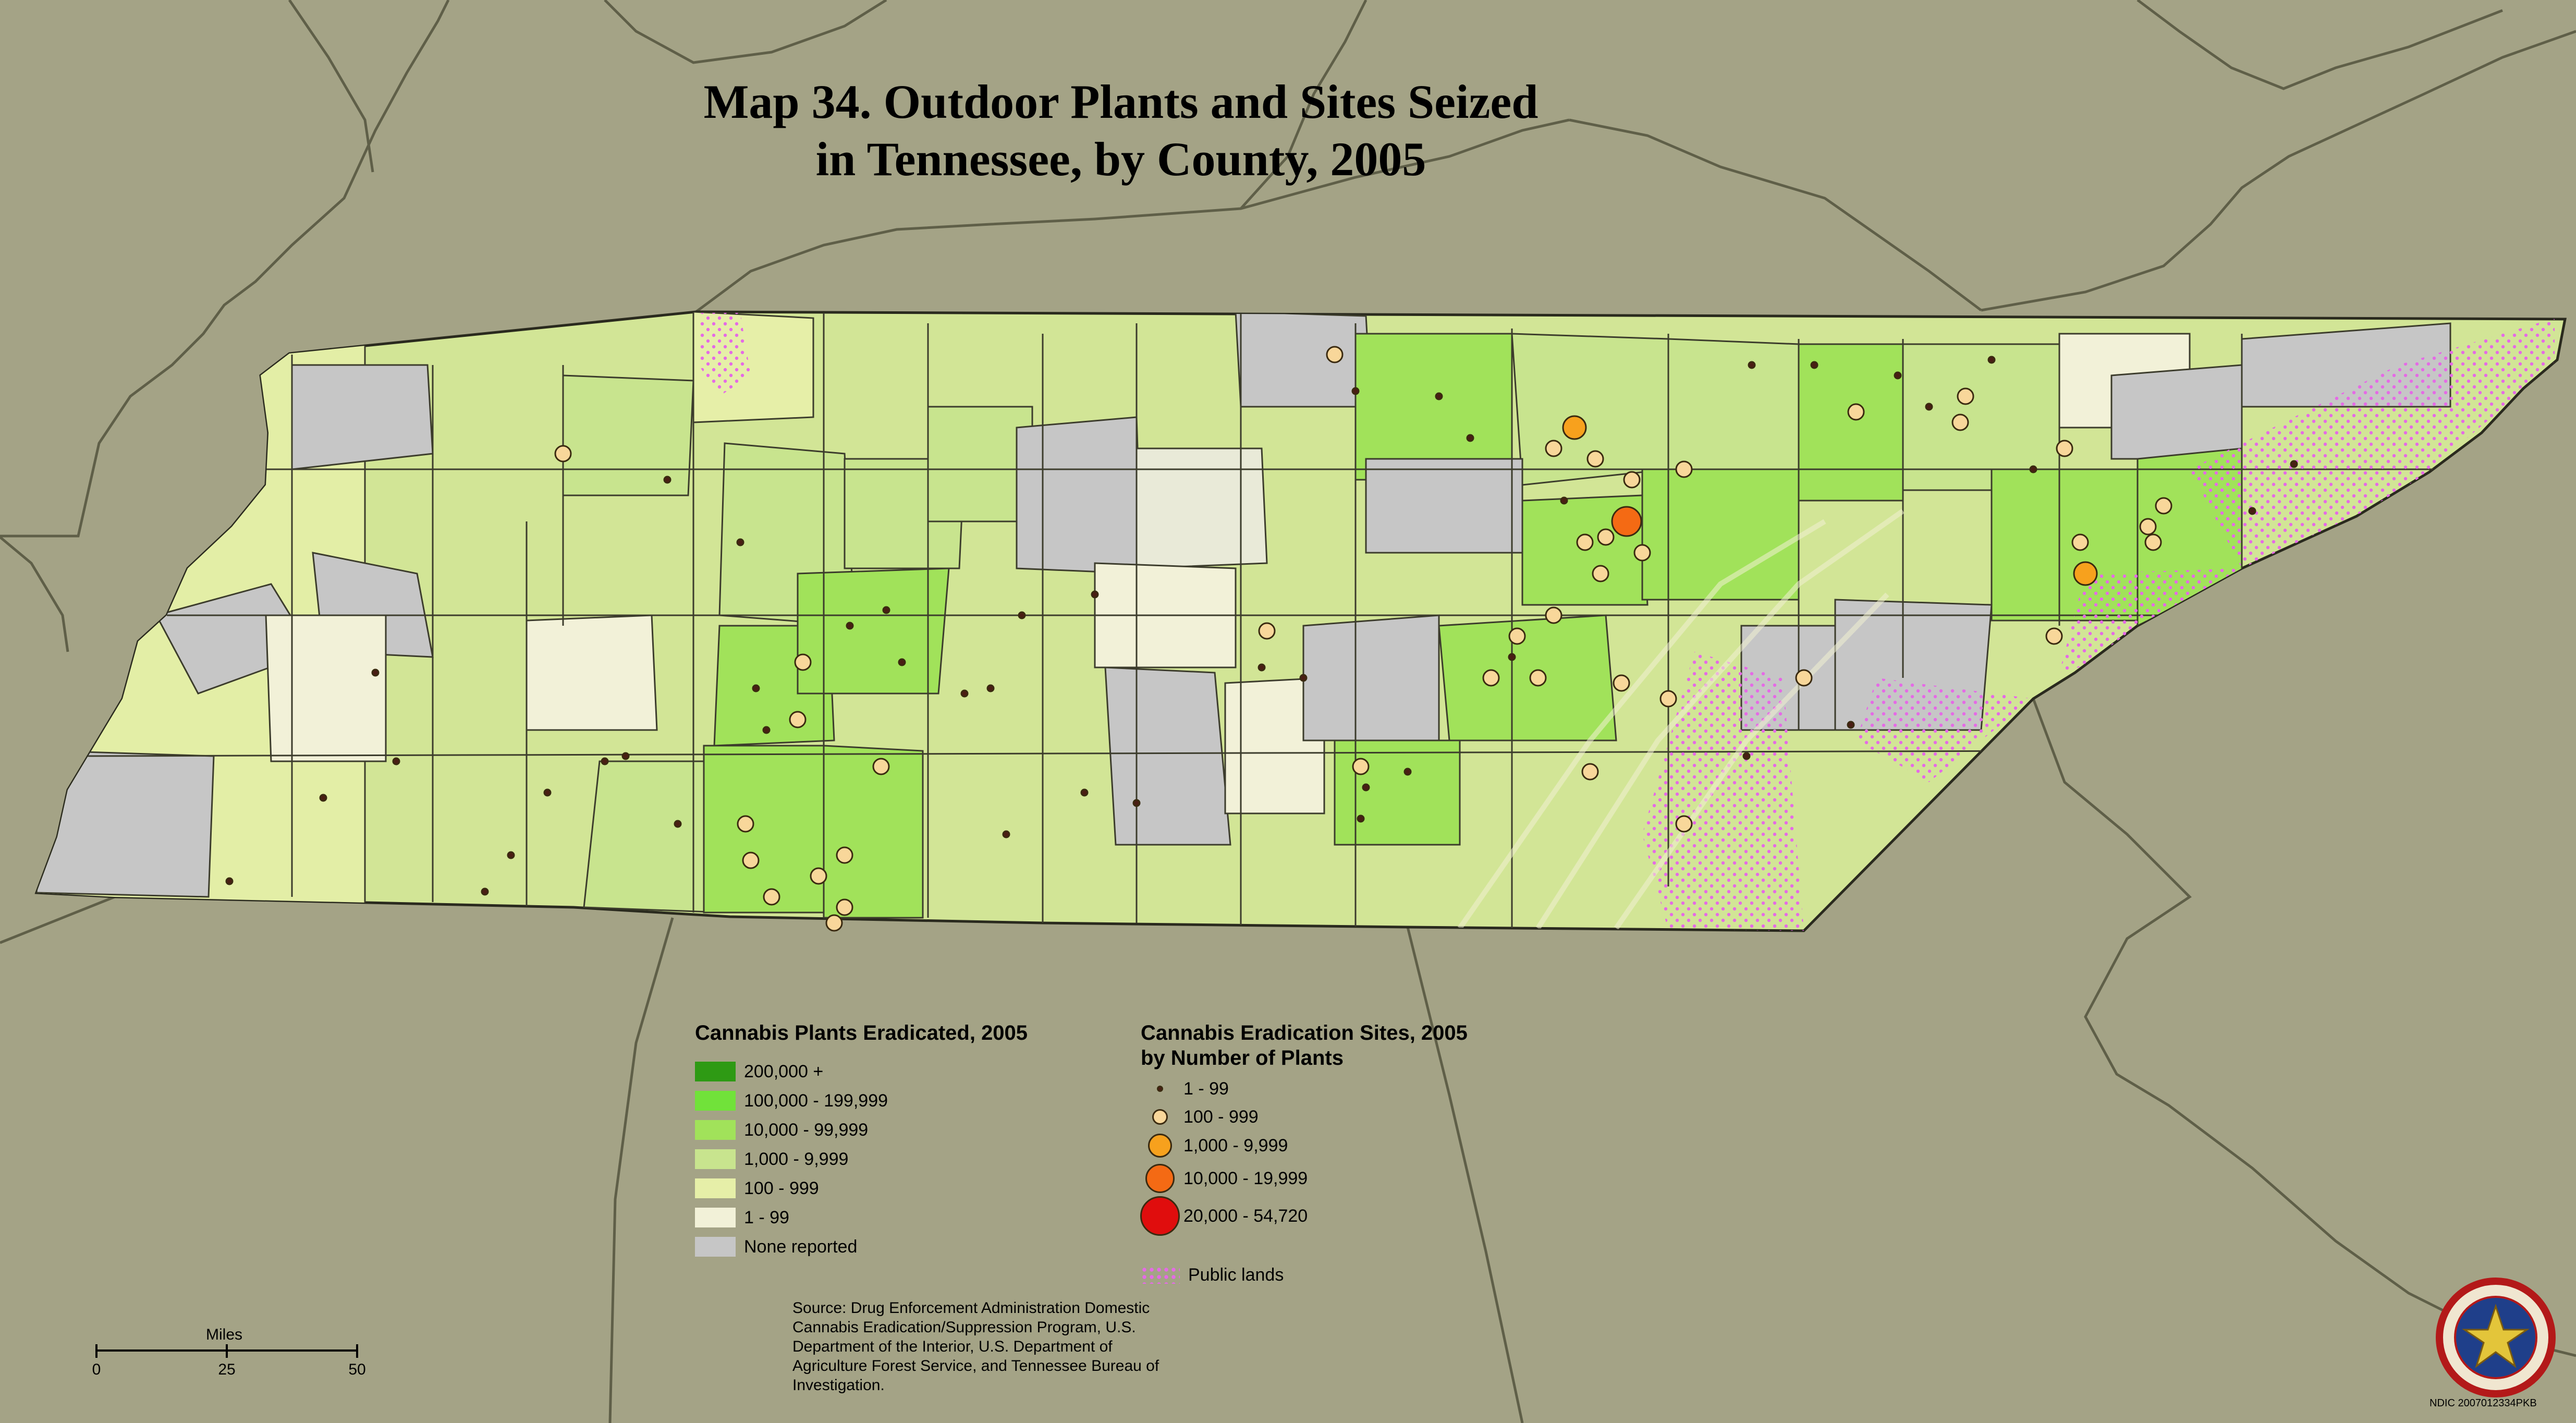 The image size is (2576, 1423). What do you see at coordinates (816, 1101) in the screenshot?
I see `legend-label: 100,000 - 199,999` at bounding box center [816, 1101].